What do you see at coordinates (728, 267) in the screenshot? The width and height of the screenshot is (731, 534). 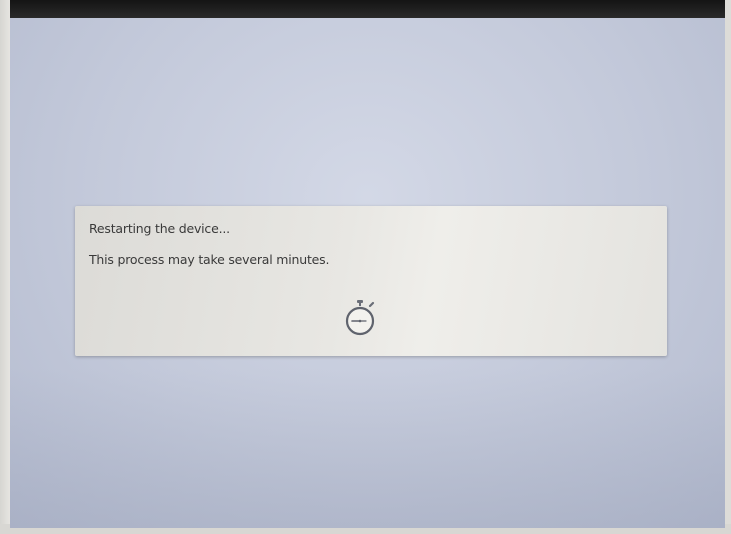 I see `monitor-bezel-right` at bounding box center [728, 267].